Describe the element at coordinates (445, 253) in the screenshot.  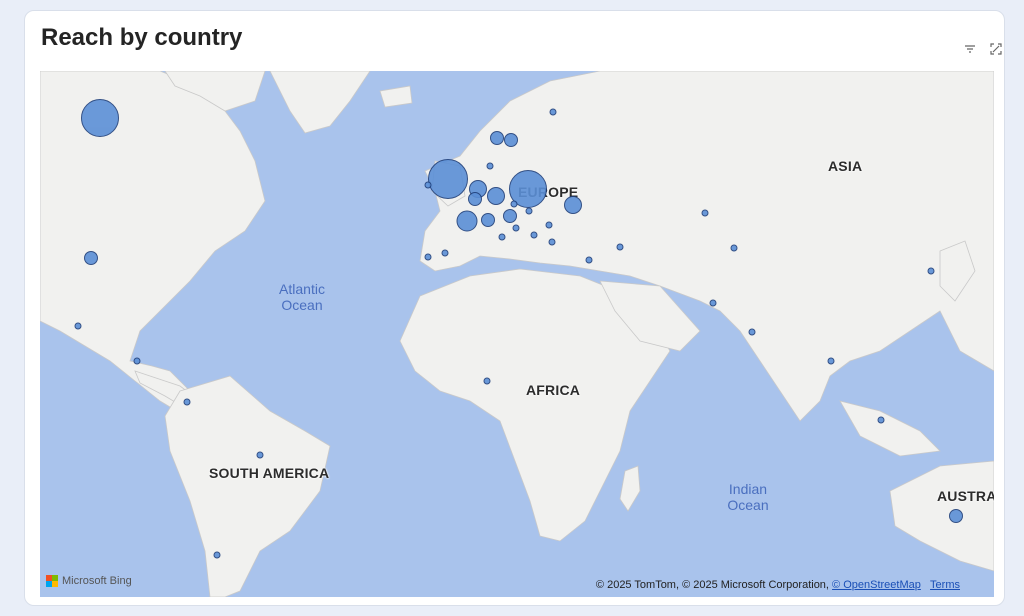
I see `bubble-spain` at that location.